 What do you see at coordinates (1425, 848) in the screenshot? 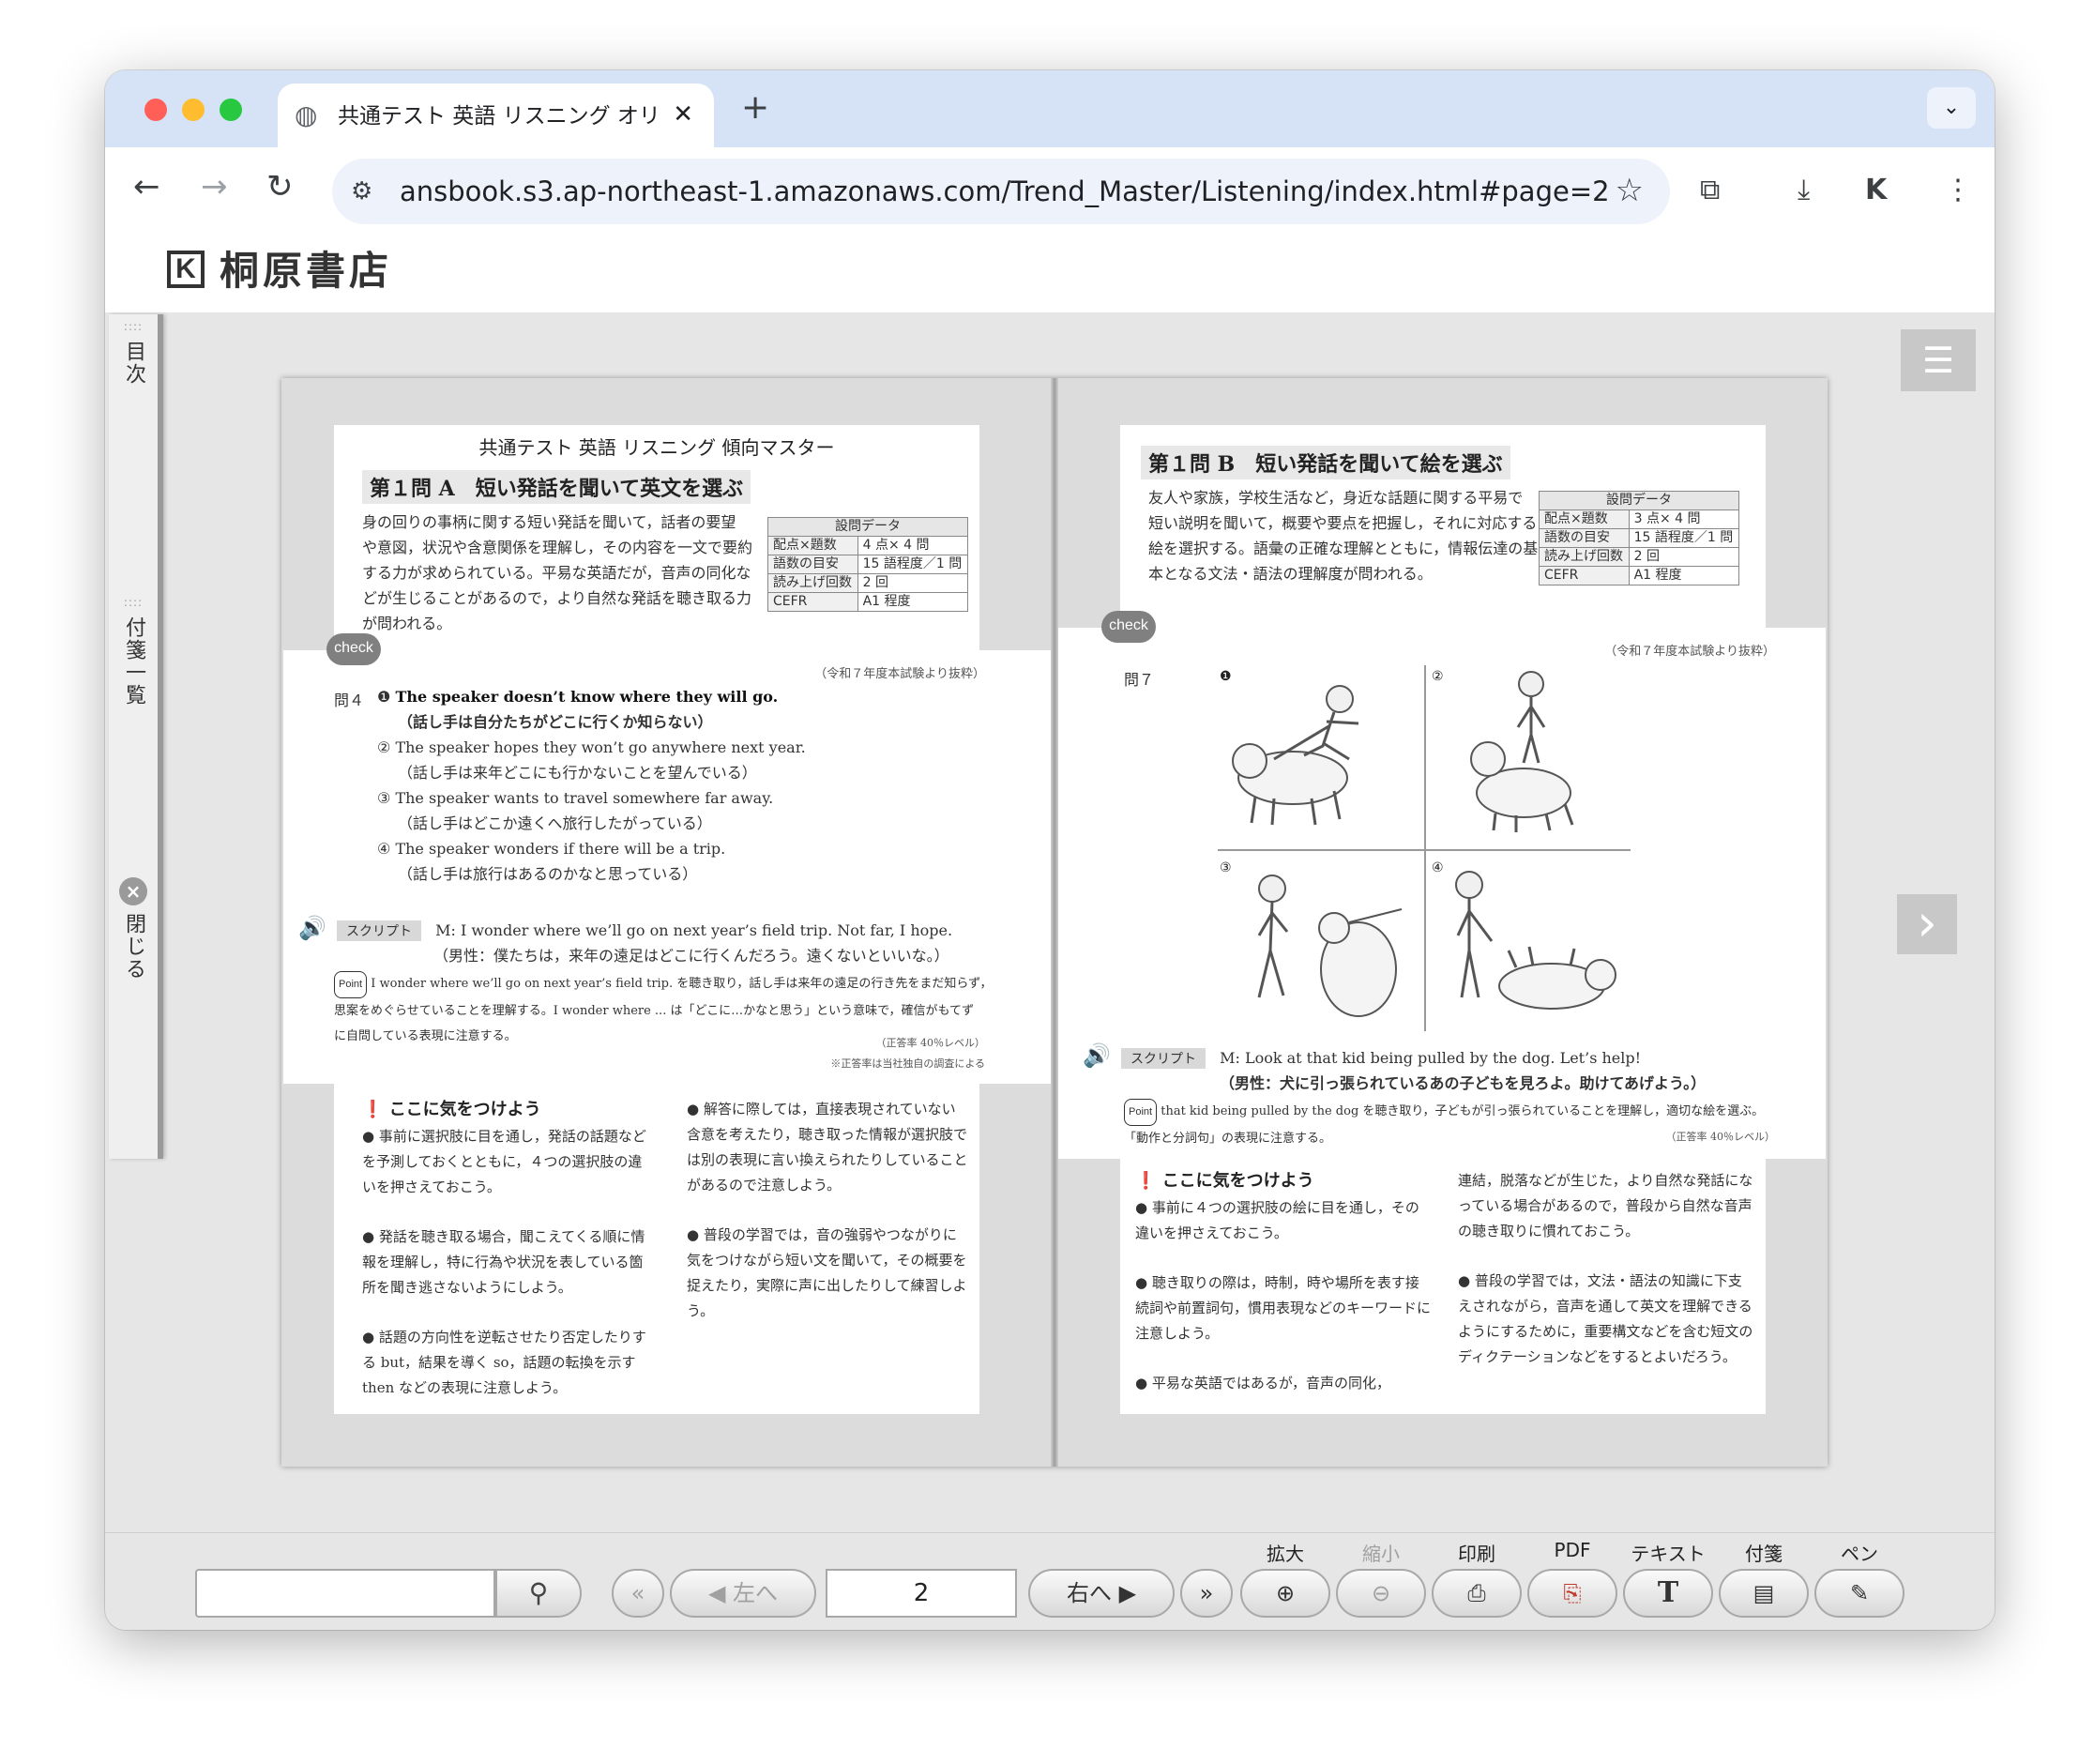
I see `picture-grid: ❶ ② ③ ④` at bounding box center [1425, 848].